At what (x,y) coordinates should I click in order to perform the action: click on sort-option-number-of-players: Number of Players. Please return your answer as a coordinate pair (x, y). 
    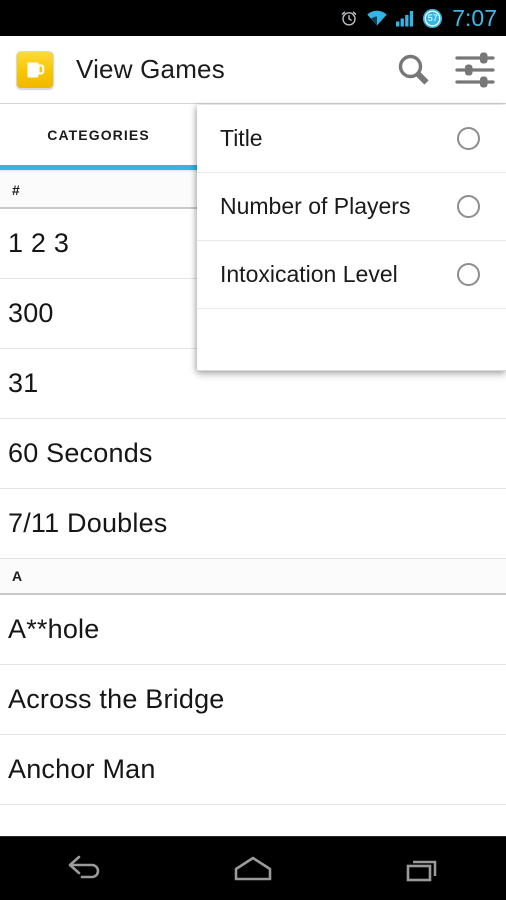
    Looking at the image, I should click on (351, 207).